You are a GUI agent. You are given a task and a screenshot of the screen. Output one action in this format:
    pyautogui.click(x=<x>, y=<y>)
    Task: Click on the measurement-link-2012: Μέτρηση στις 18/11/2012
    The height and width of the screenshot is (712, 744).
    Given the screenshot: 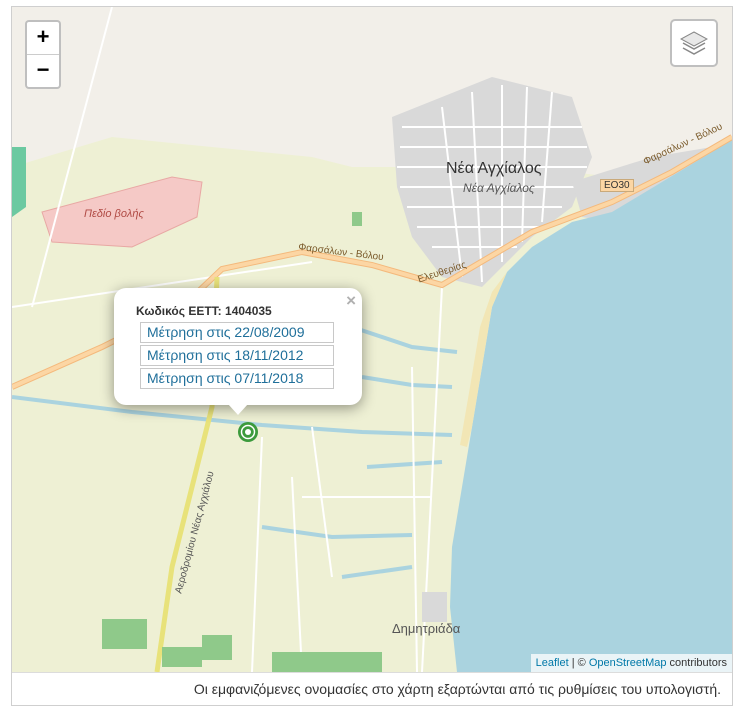 What is the action you would take?
    pyautogui.click(x=237, y=355)
    